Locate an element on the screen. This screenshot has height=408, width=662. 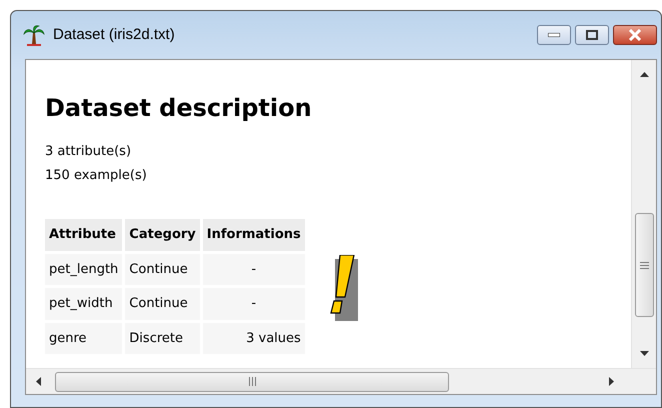
maximize-button is located at coordinates (592, 35).